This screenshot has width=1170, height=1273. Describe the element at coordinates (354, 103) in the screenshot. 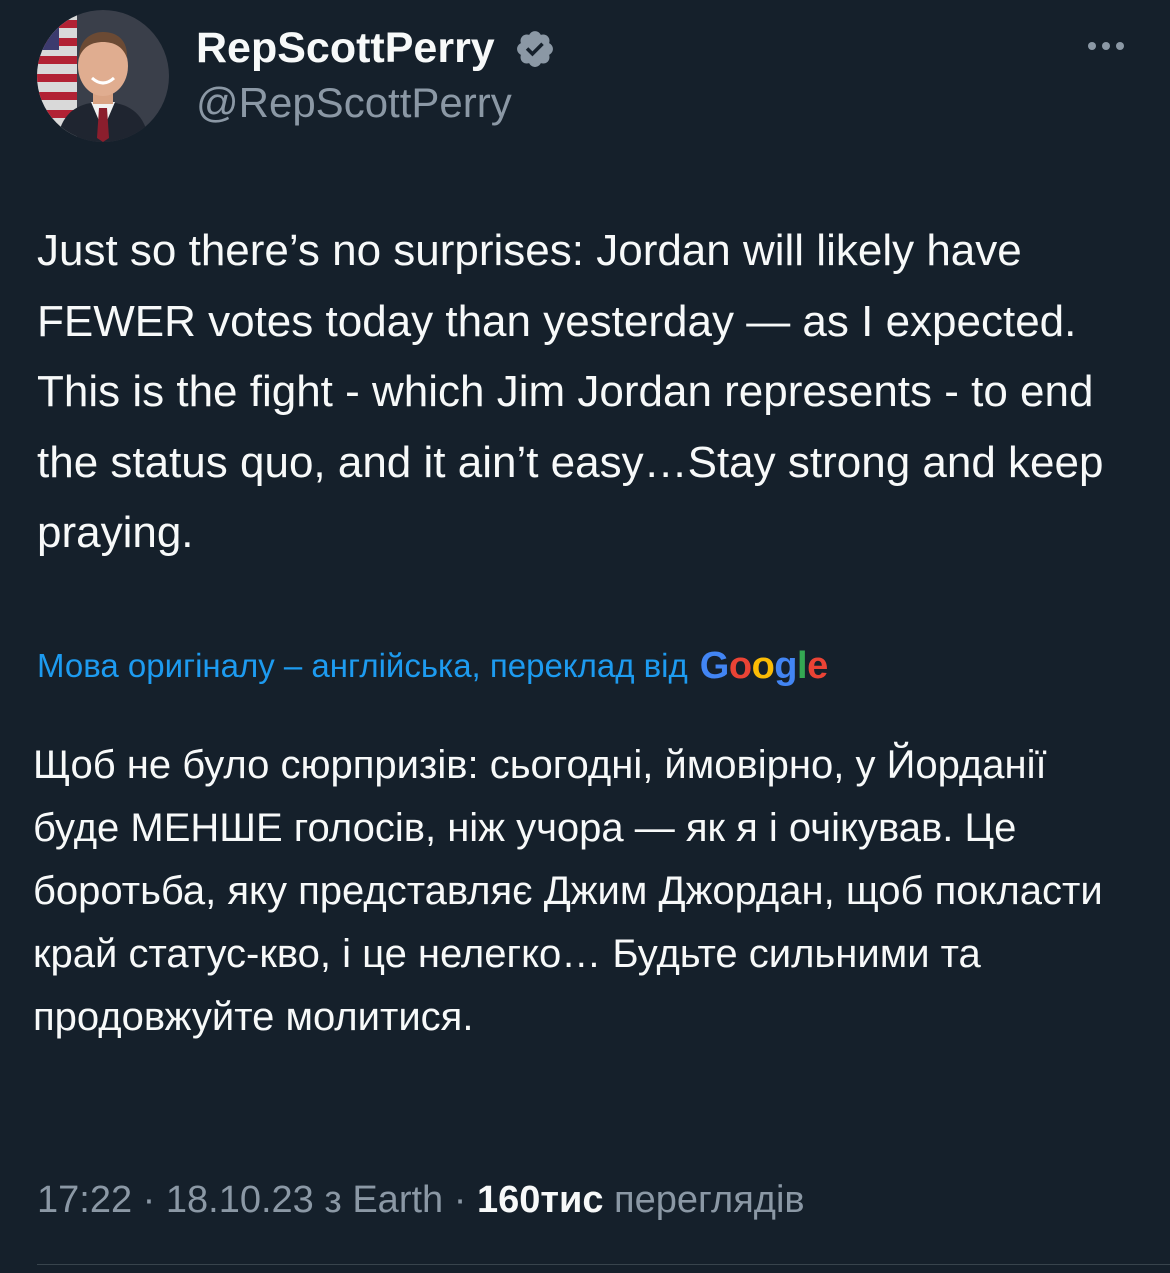

I see `author-handle: @RepScottPerry` at that location.